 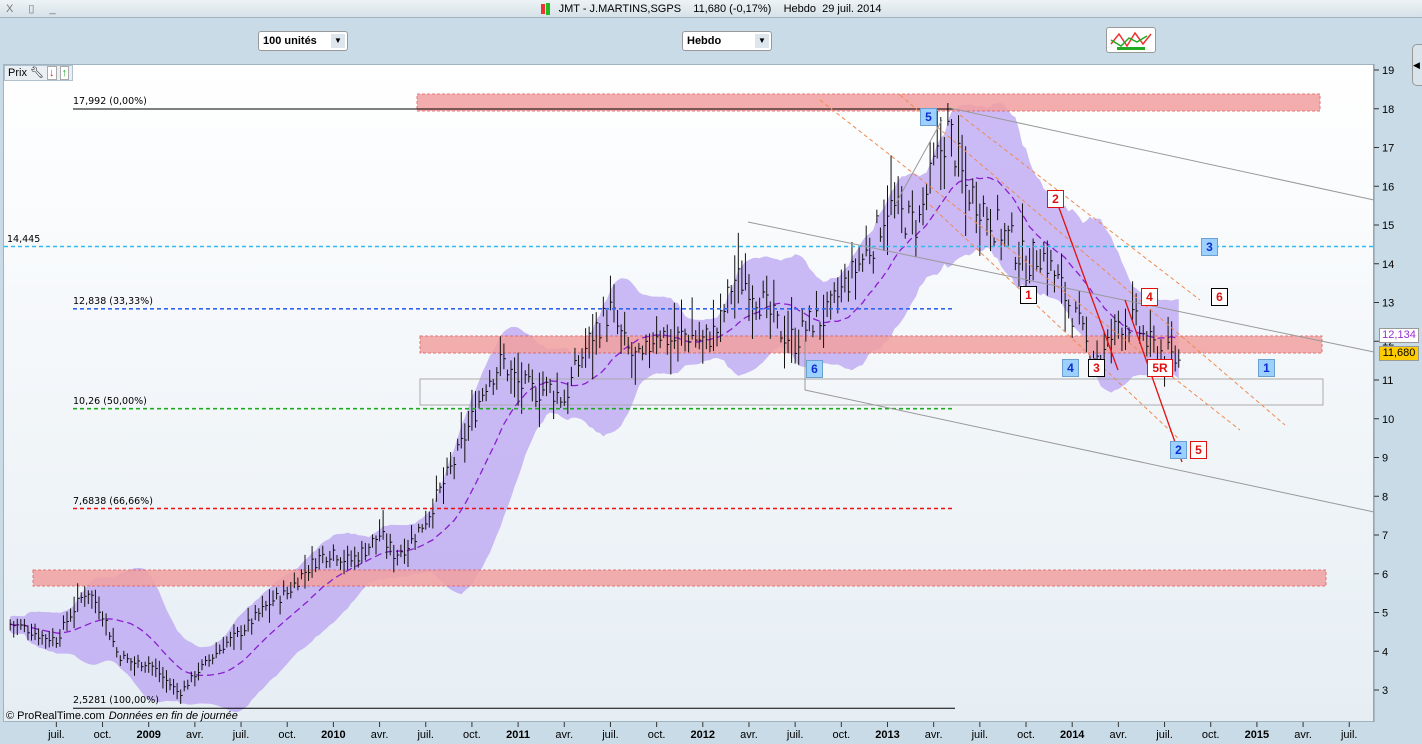 What do you see at coordinates (1388, 110) in the screenshot?
I see `y-tick-label: 18` at bounding box center [1388, 110].